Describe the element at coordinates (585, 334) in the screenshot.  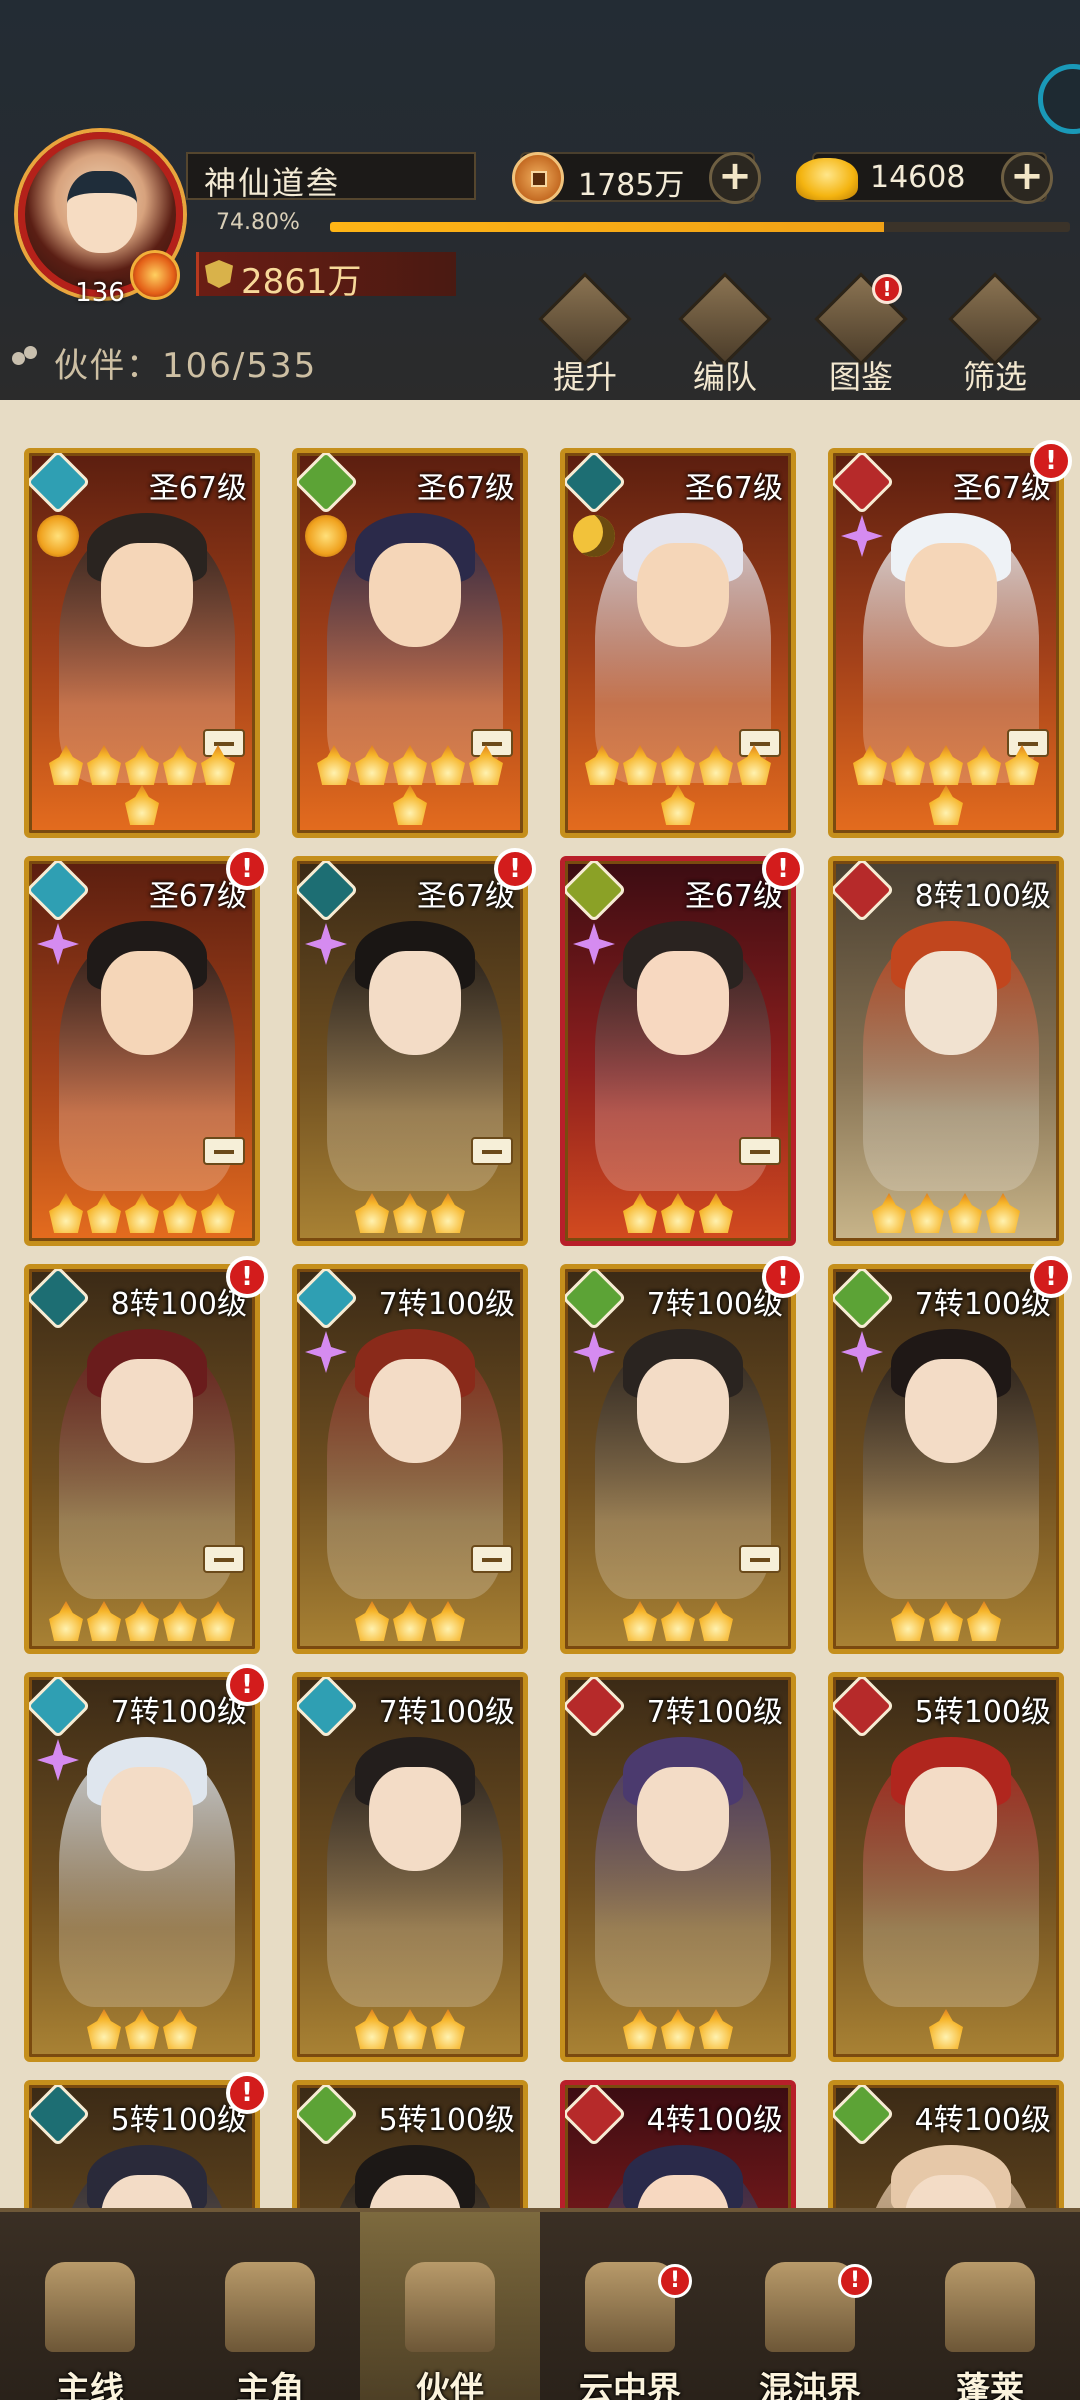
I see `tool-button-0: 提升` at that location.